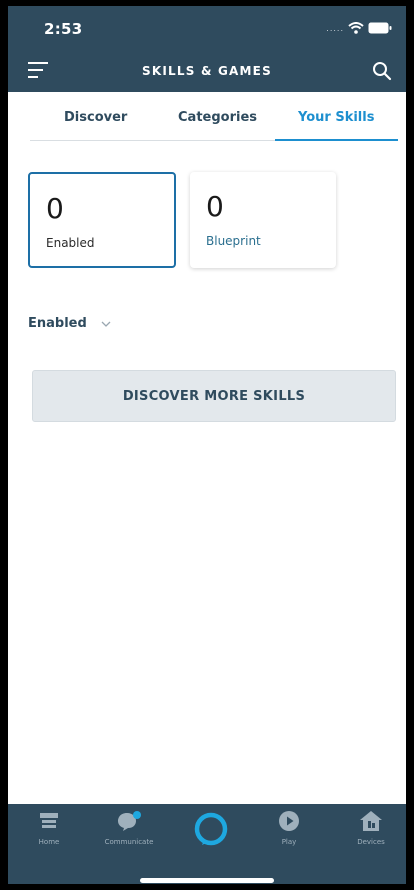 Image resolution: width=414 pixels, height=890 pixels. I want to click on tab-bar: Discover Categories Your Skills, so click(214, 122).